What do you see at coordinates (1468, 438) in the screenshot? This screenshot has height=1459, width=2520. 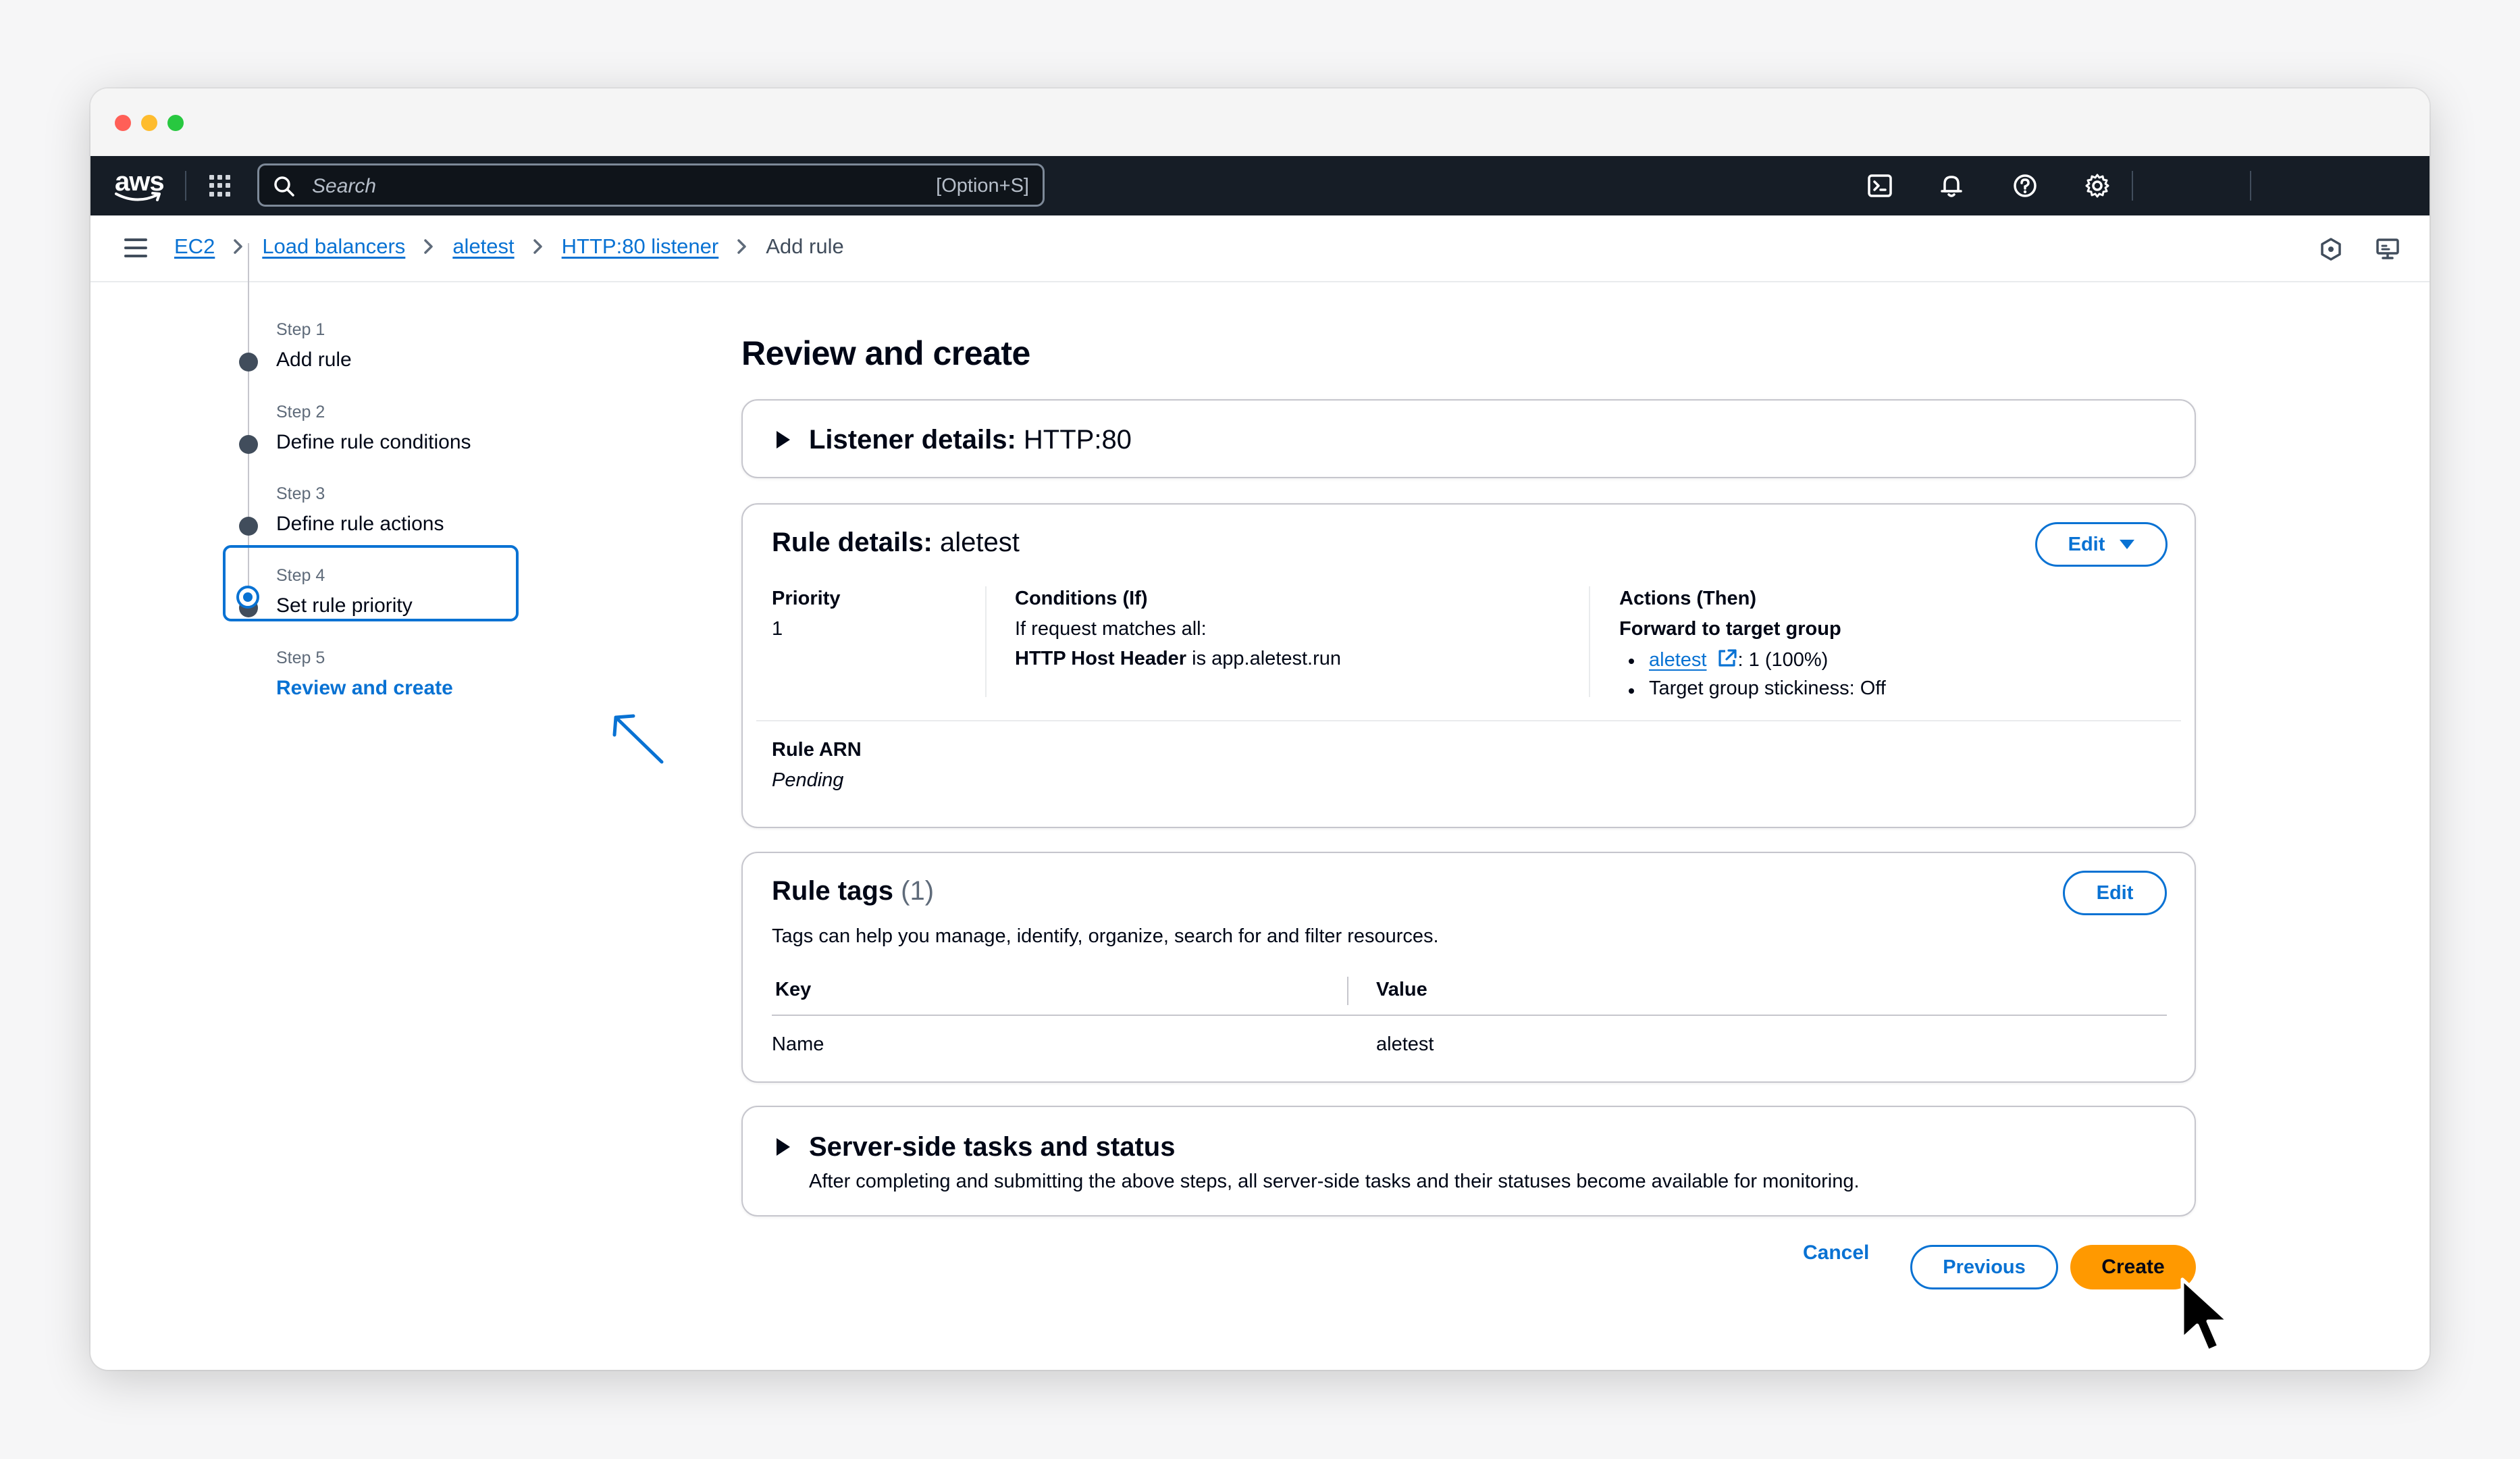 I see `listener-details-panel: Listener details: HTTP:80` at bounding box center [1468, 438].